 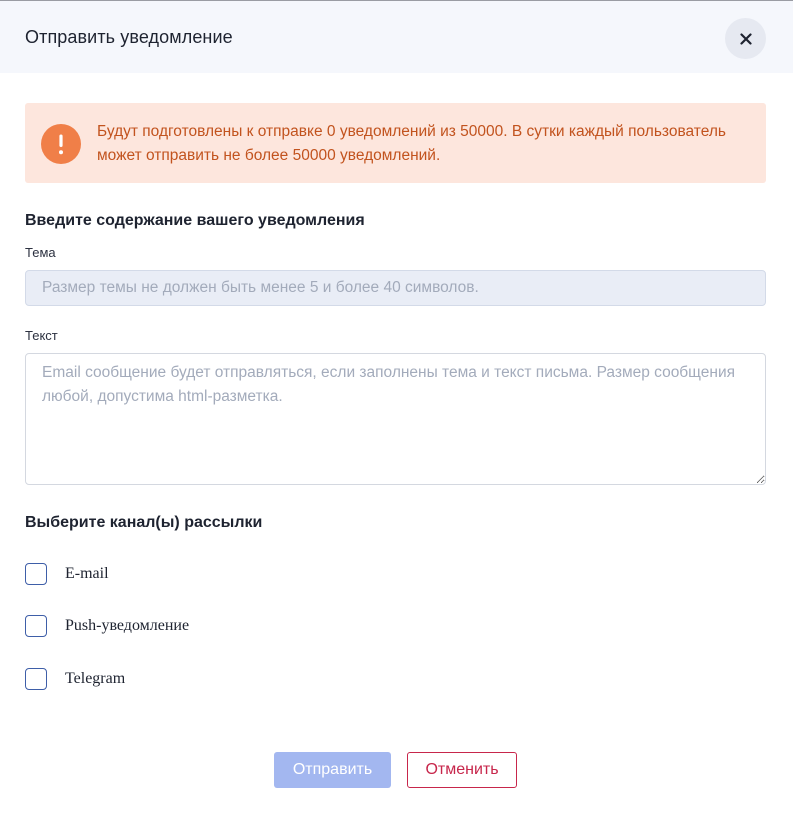 What do you see at coordinates (95, 678) in the screenshot?
I see `telegram-checkbox-label: Telegram` at bounding box center [95, 678].